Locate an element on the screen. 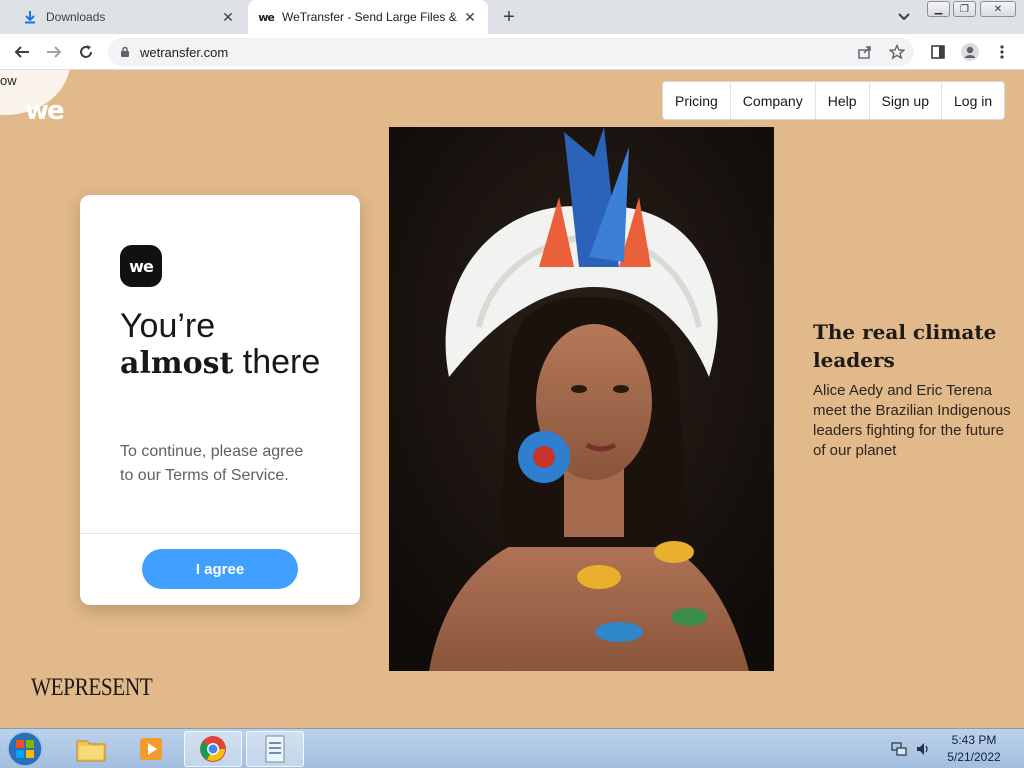 The height and width of the screenshot is (768, 1024). document-icon is located at coordinates (275, 749).